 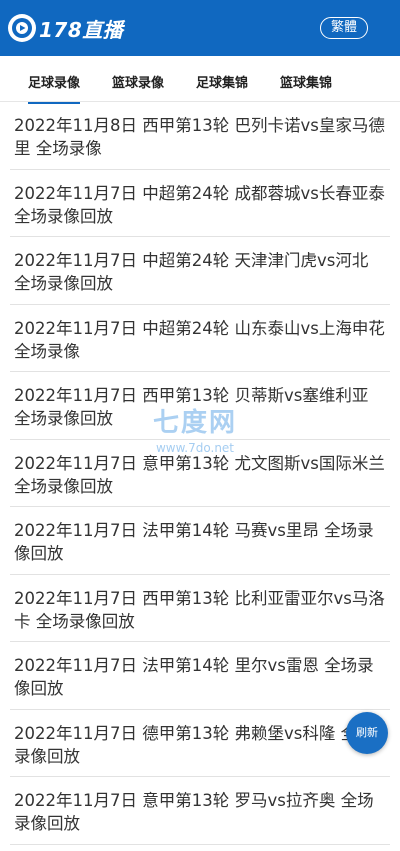 I want to click on list-item: 2022年11月7日 法甲第14轮 马赛vs里昂 全场录像回放, so click(x=200, y=541).